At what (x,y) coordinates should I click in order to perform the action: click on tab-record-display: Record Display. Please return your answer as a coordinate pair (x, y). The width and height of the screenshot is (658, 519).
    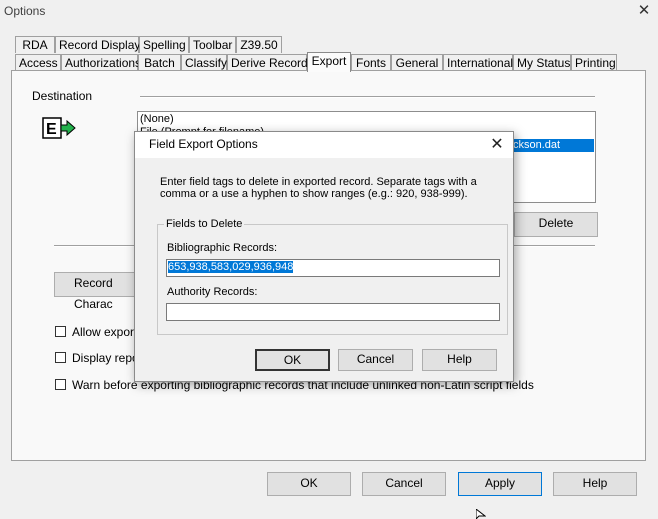
    Looking at the image, I should click on (97, 44).